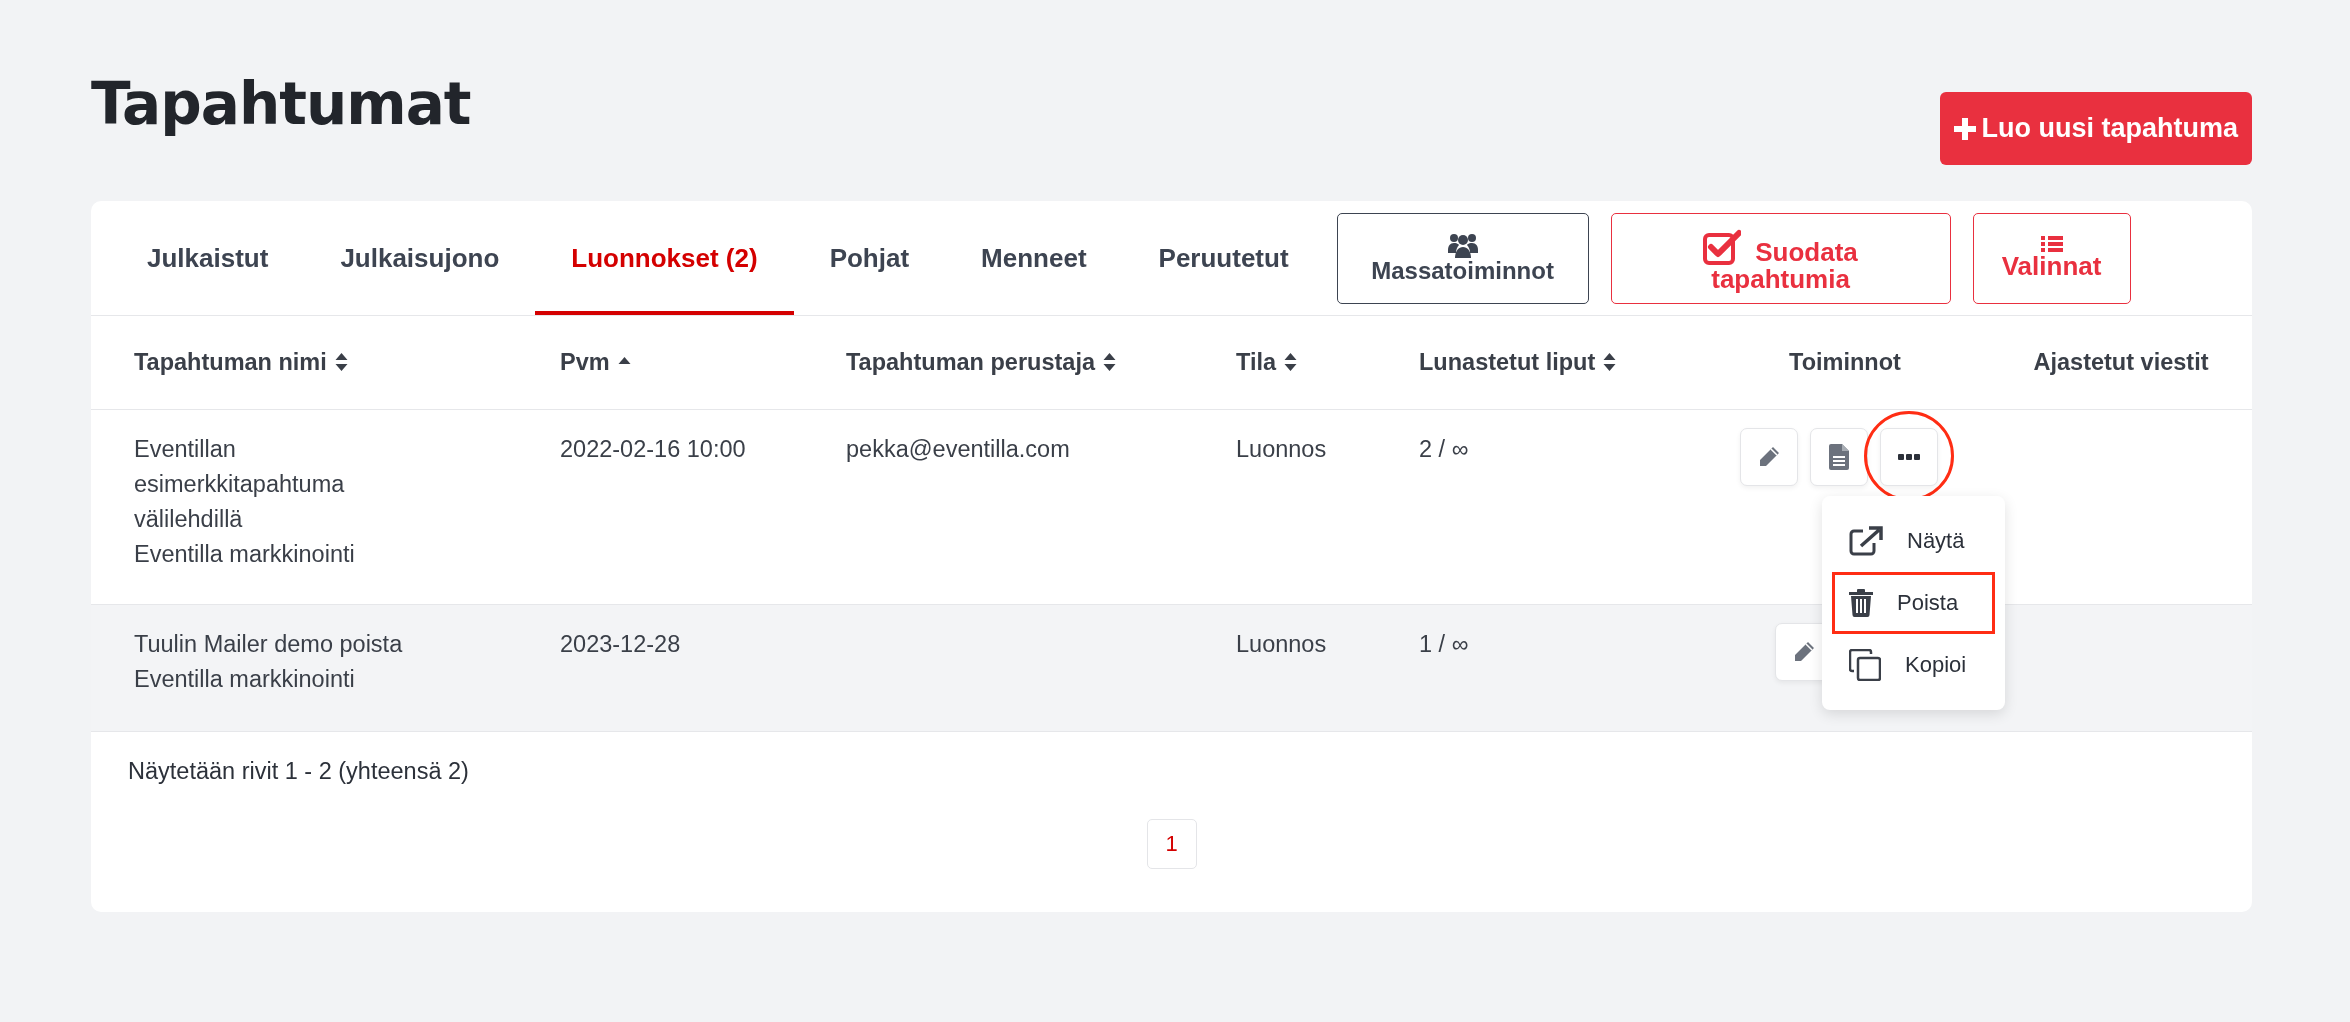  I want to click on document-icon, so click(1839, 456).